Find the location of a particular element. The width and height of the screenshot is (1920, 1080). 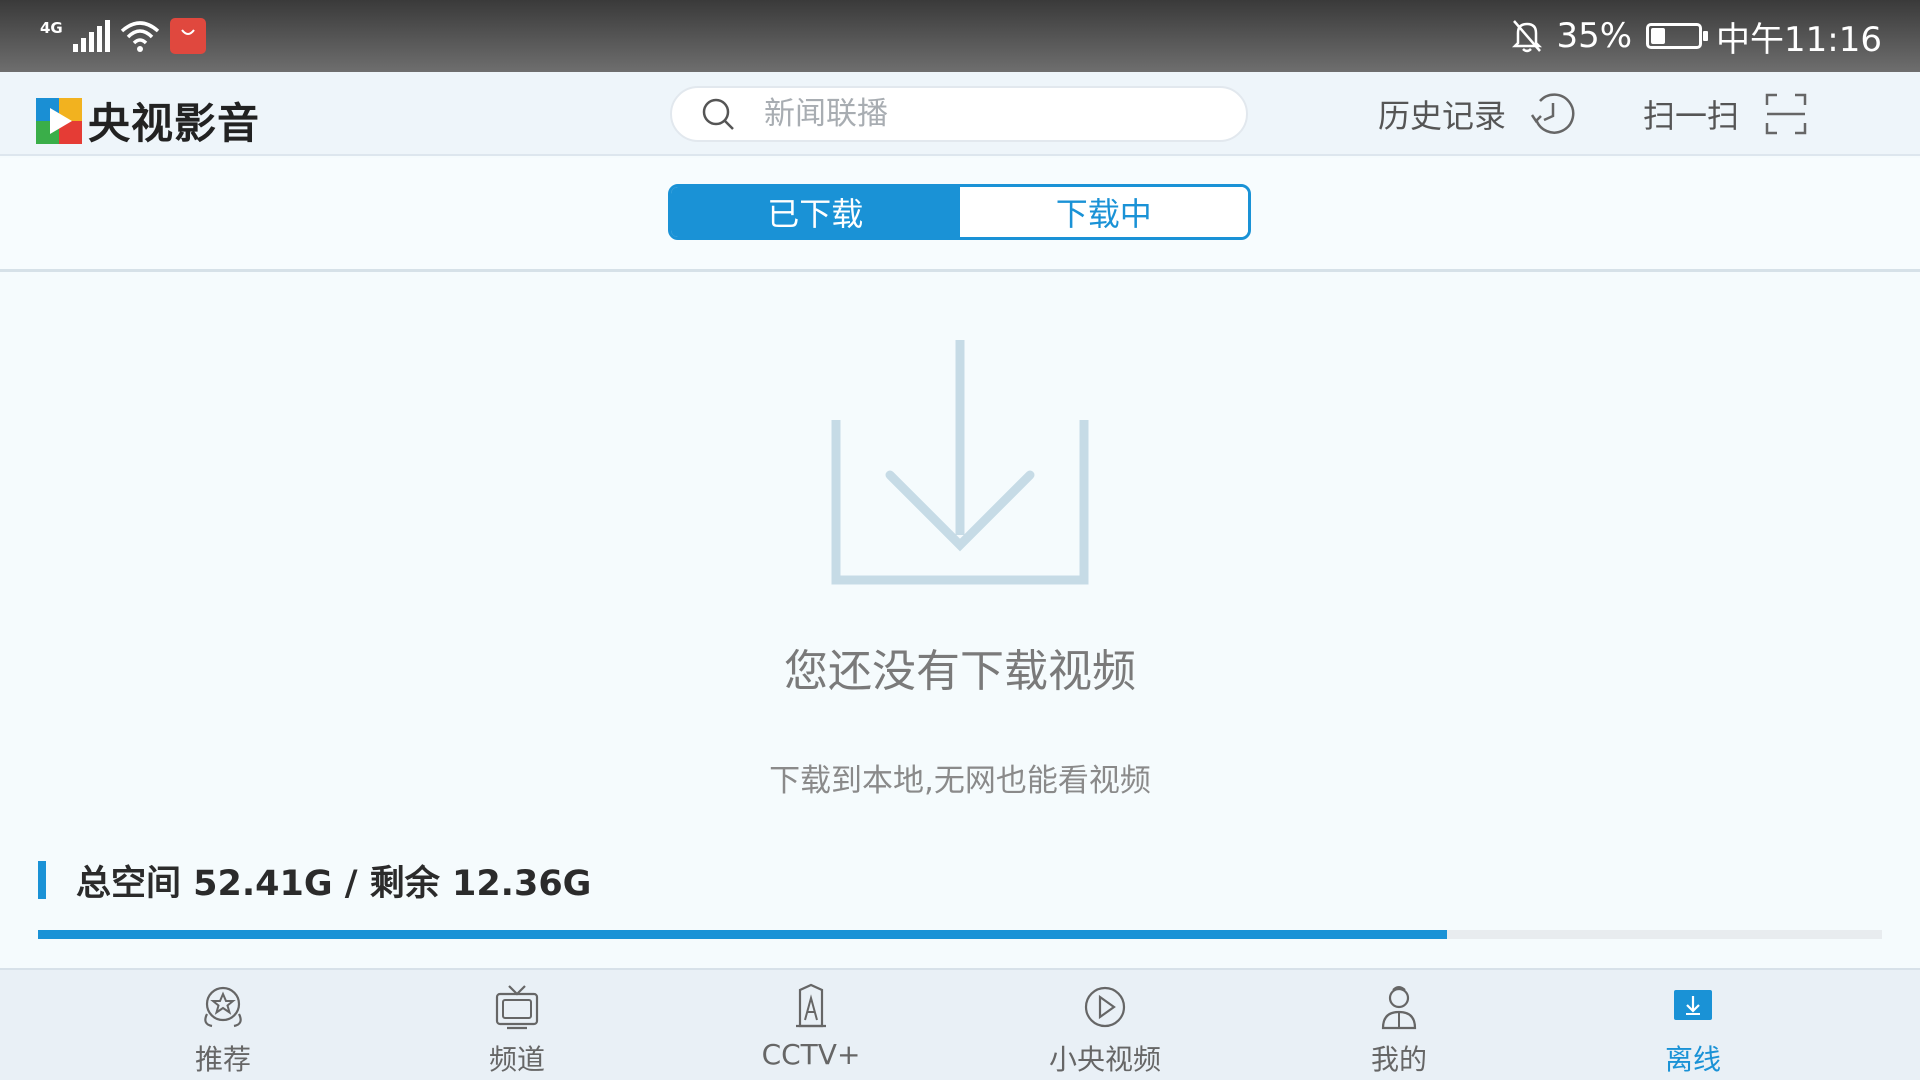

user-icon is located at coordinates (1399, 1008).